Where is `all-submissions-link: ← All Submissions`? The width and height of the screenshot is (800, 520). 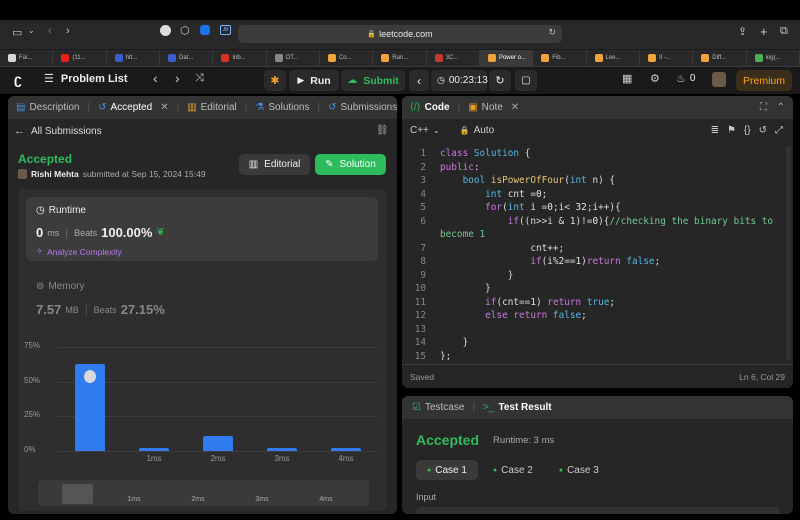 all-submissions-link: ← All Submissions is located at coordinates (58, 131).